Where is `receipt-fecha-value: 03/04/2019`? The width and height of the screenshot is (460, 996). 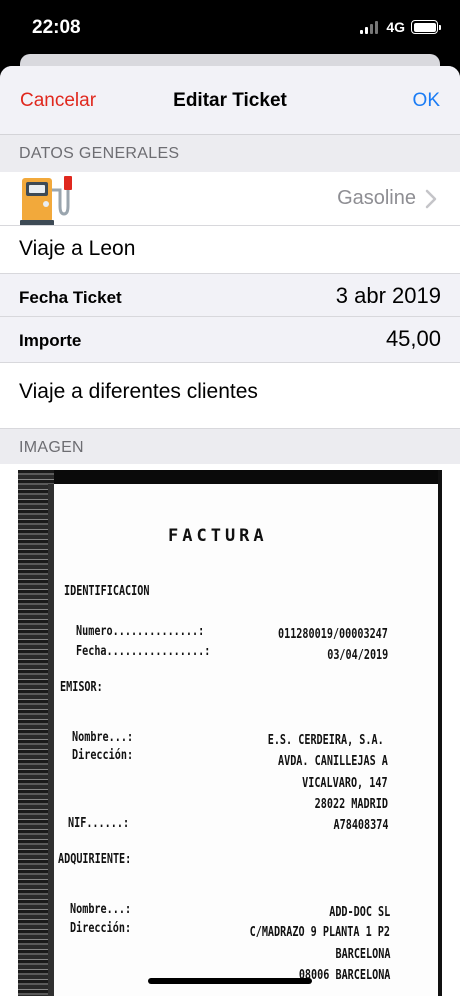 receipt-fecha-value: 03/04/2019 is located at coordinates (357, 655).